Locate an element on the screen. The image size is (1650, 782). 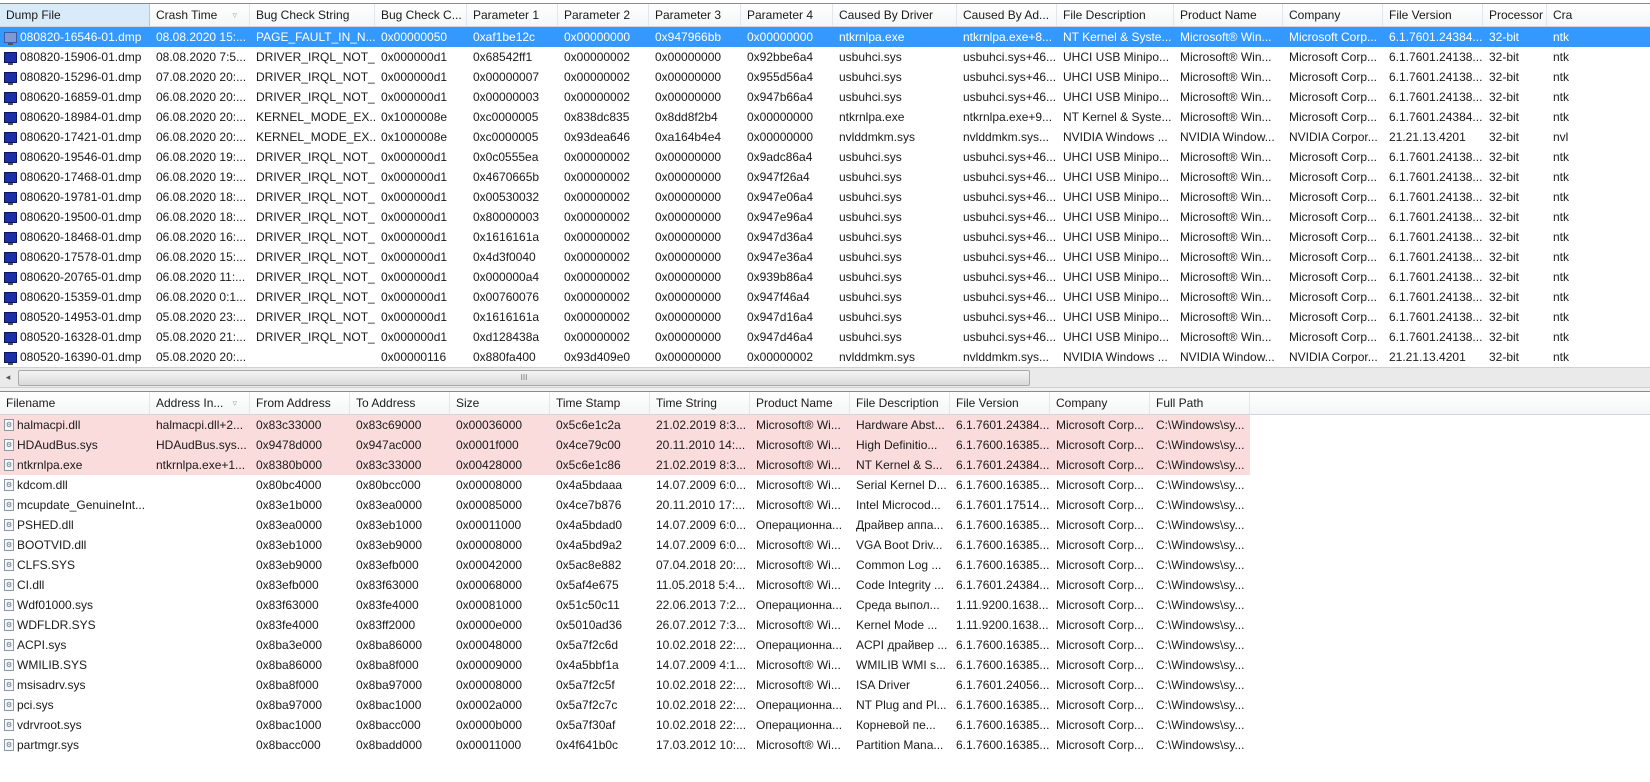
cell-to-address: 0x83eb1000 is located at coordinates (389, 525).